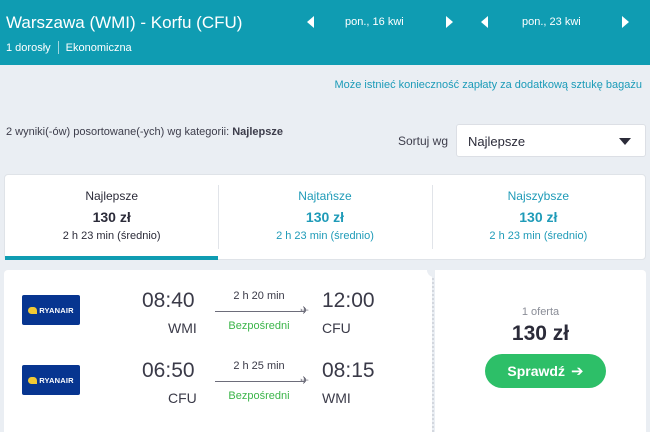 The height and width of the screenshot is (432, 650). Describe the element at coordinates (325, 196) in the screenshot. I see `tab-title: Najtańsze` at that location.